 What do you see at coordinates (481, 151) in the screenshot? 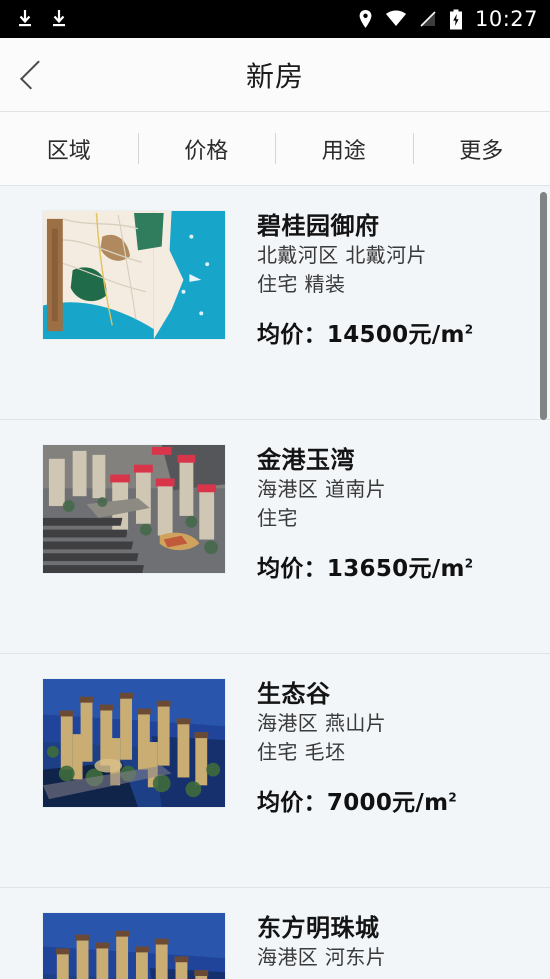
I see `filter-tab-more-label: 更多` at bounding box center [481, 151].